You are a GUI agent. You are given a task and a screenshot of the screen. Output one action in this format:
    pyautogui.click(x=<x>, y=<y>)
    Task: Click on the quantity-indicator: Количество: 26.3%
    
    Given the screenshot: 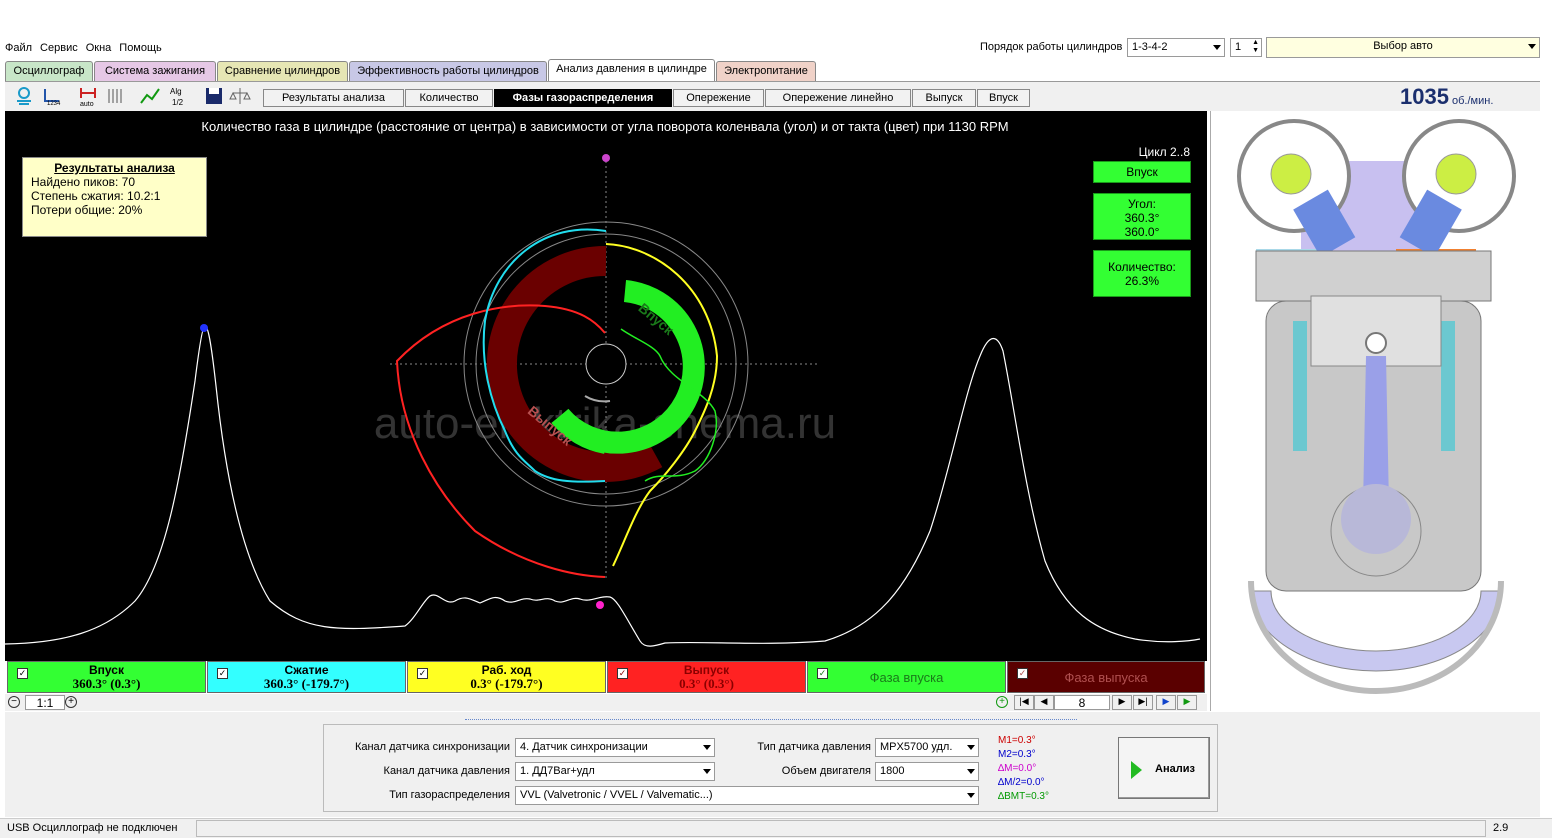 What is the action you would take?
    pyautogui.click(x=1142, y=273)
    